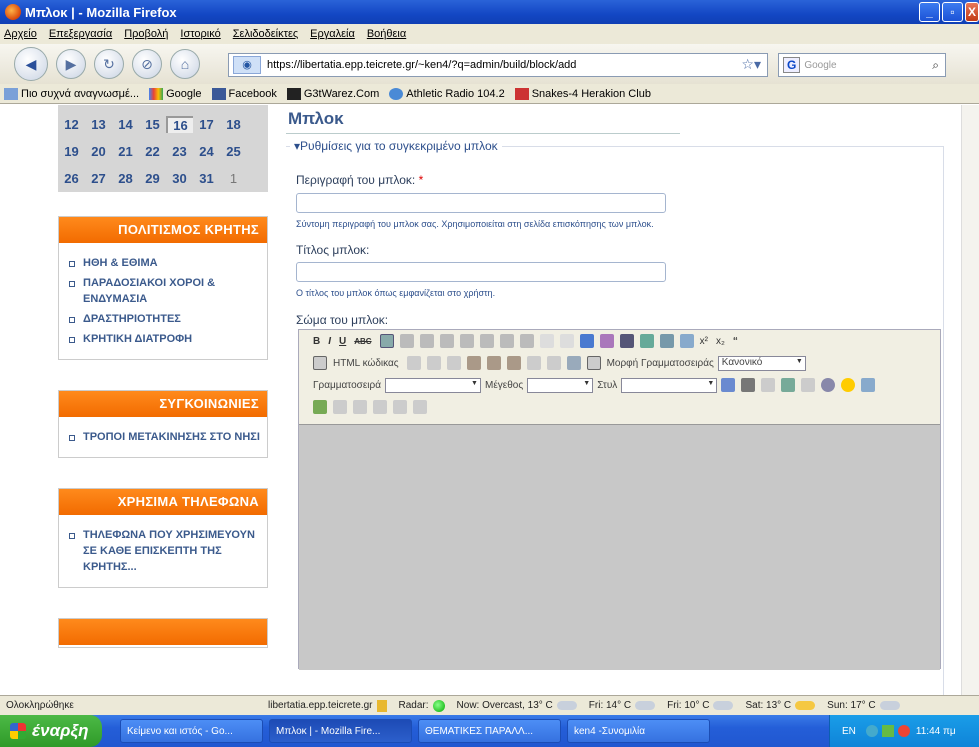 The image size is (979, 747). I want to click on bold-button: B, so click(316, 341).